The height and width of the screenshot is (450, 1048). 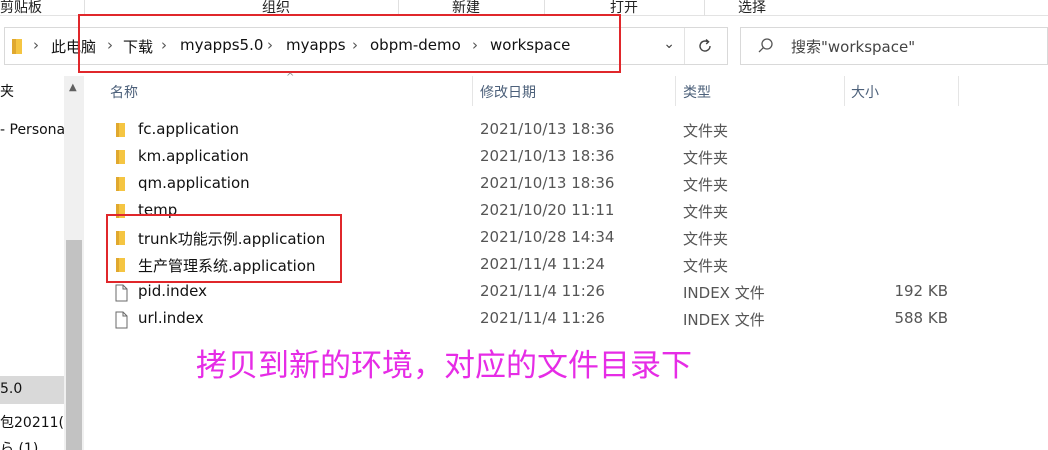 I want to click on column-header-size: 大小, so click(x=865, y=91).